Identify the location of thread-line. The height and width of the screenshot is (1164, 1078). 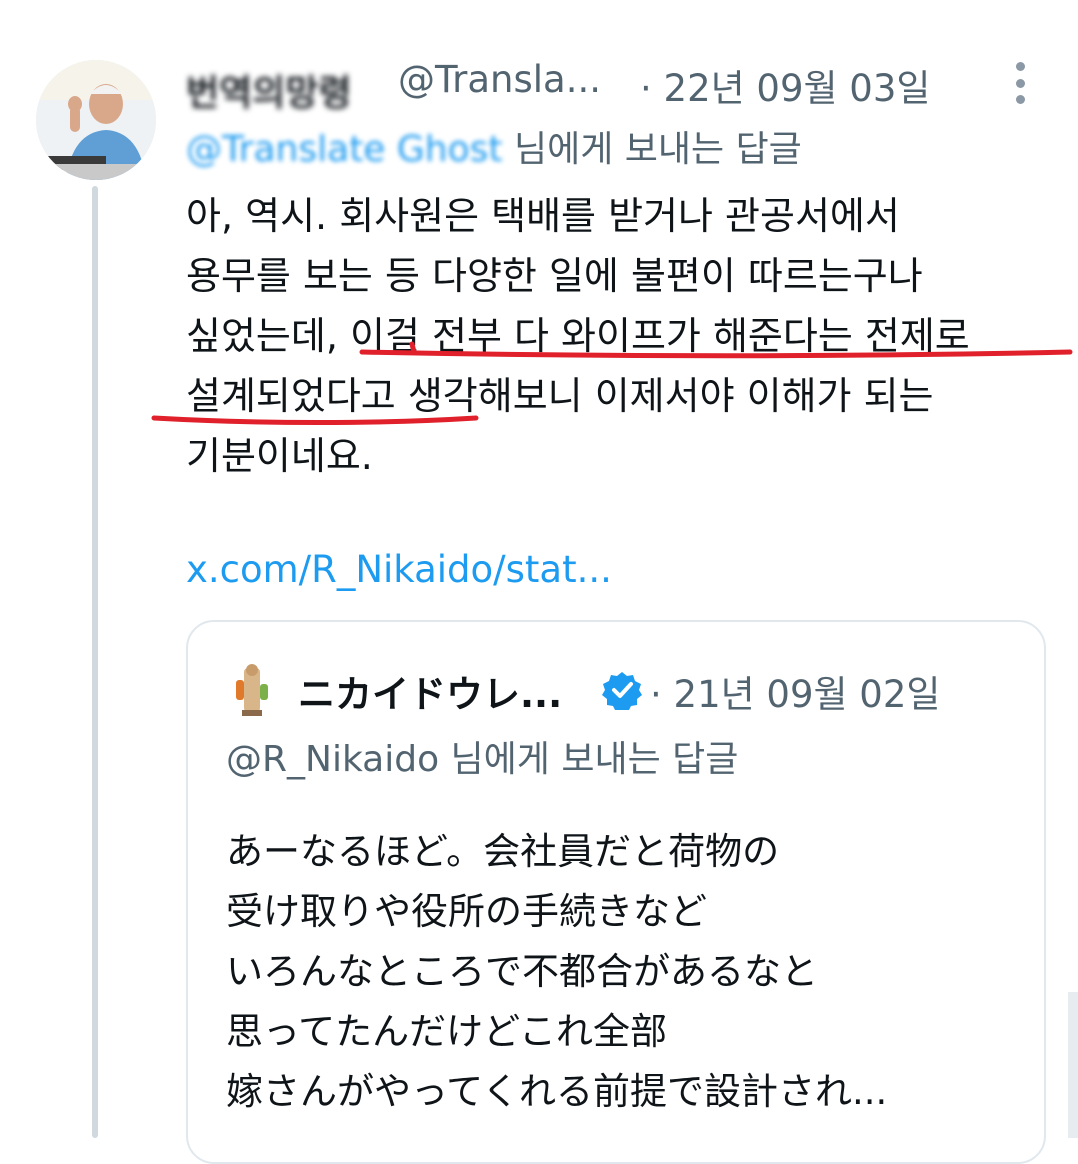
(95, 662).